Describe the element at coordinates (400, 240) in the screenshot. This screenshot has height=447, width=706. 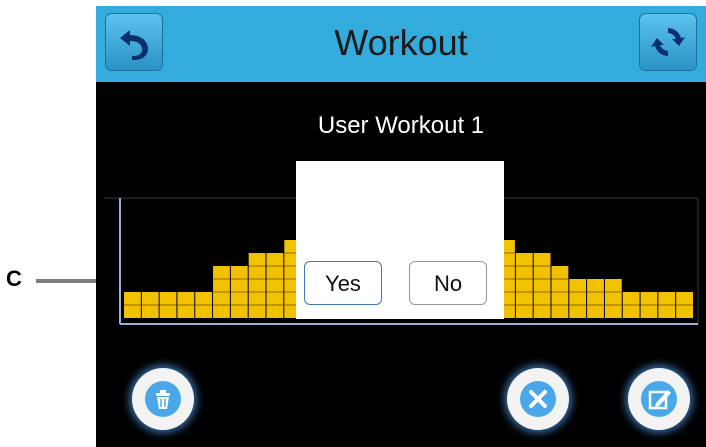
I see `confirm-dialog: Yes No` at that location.